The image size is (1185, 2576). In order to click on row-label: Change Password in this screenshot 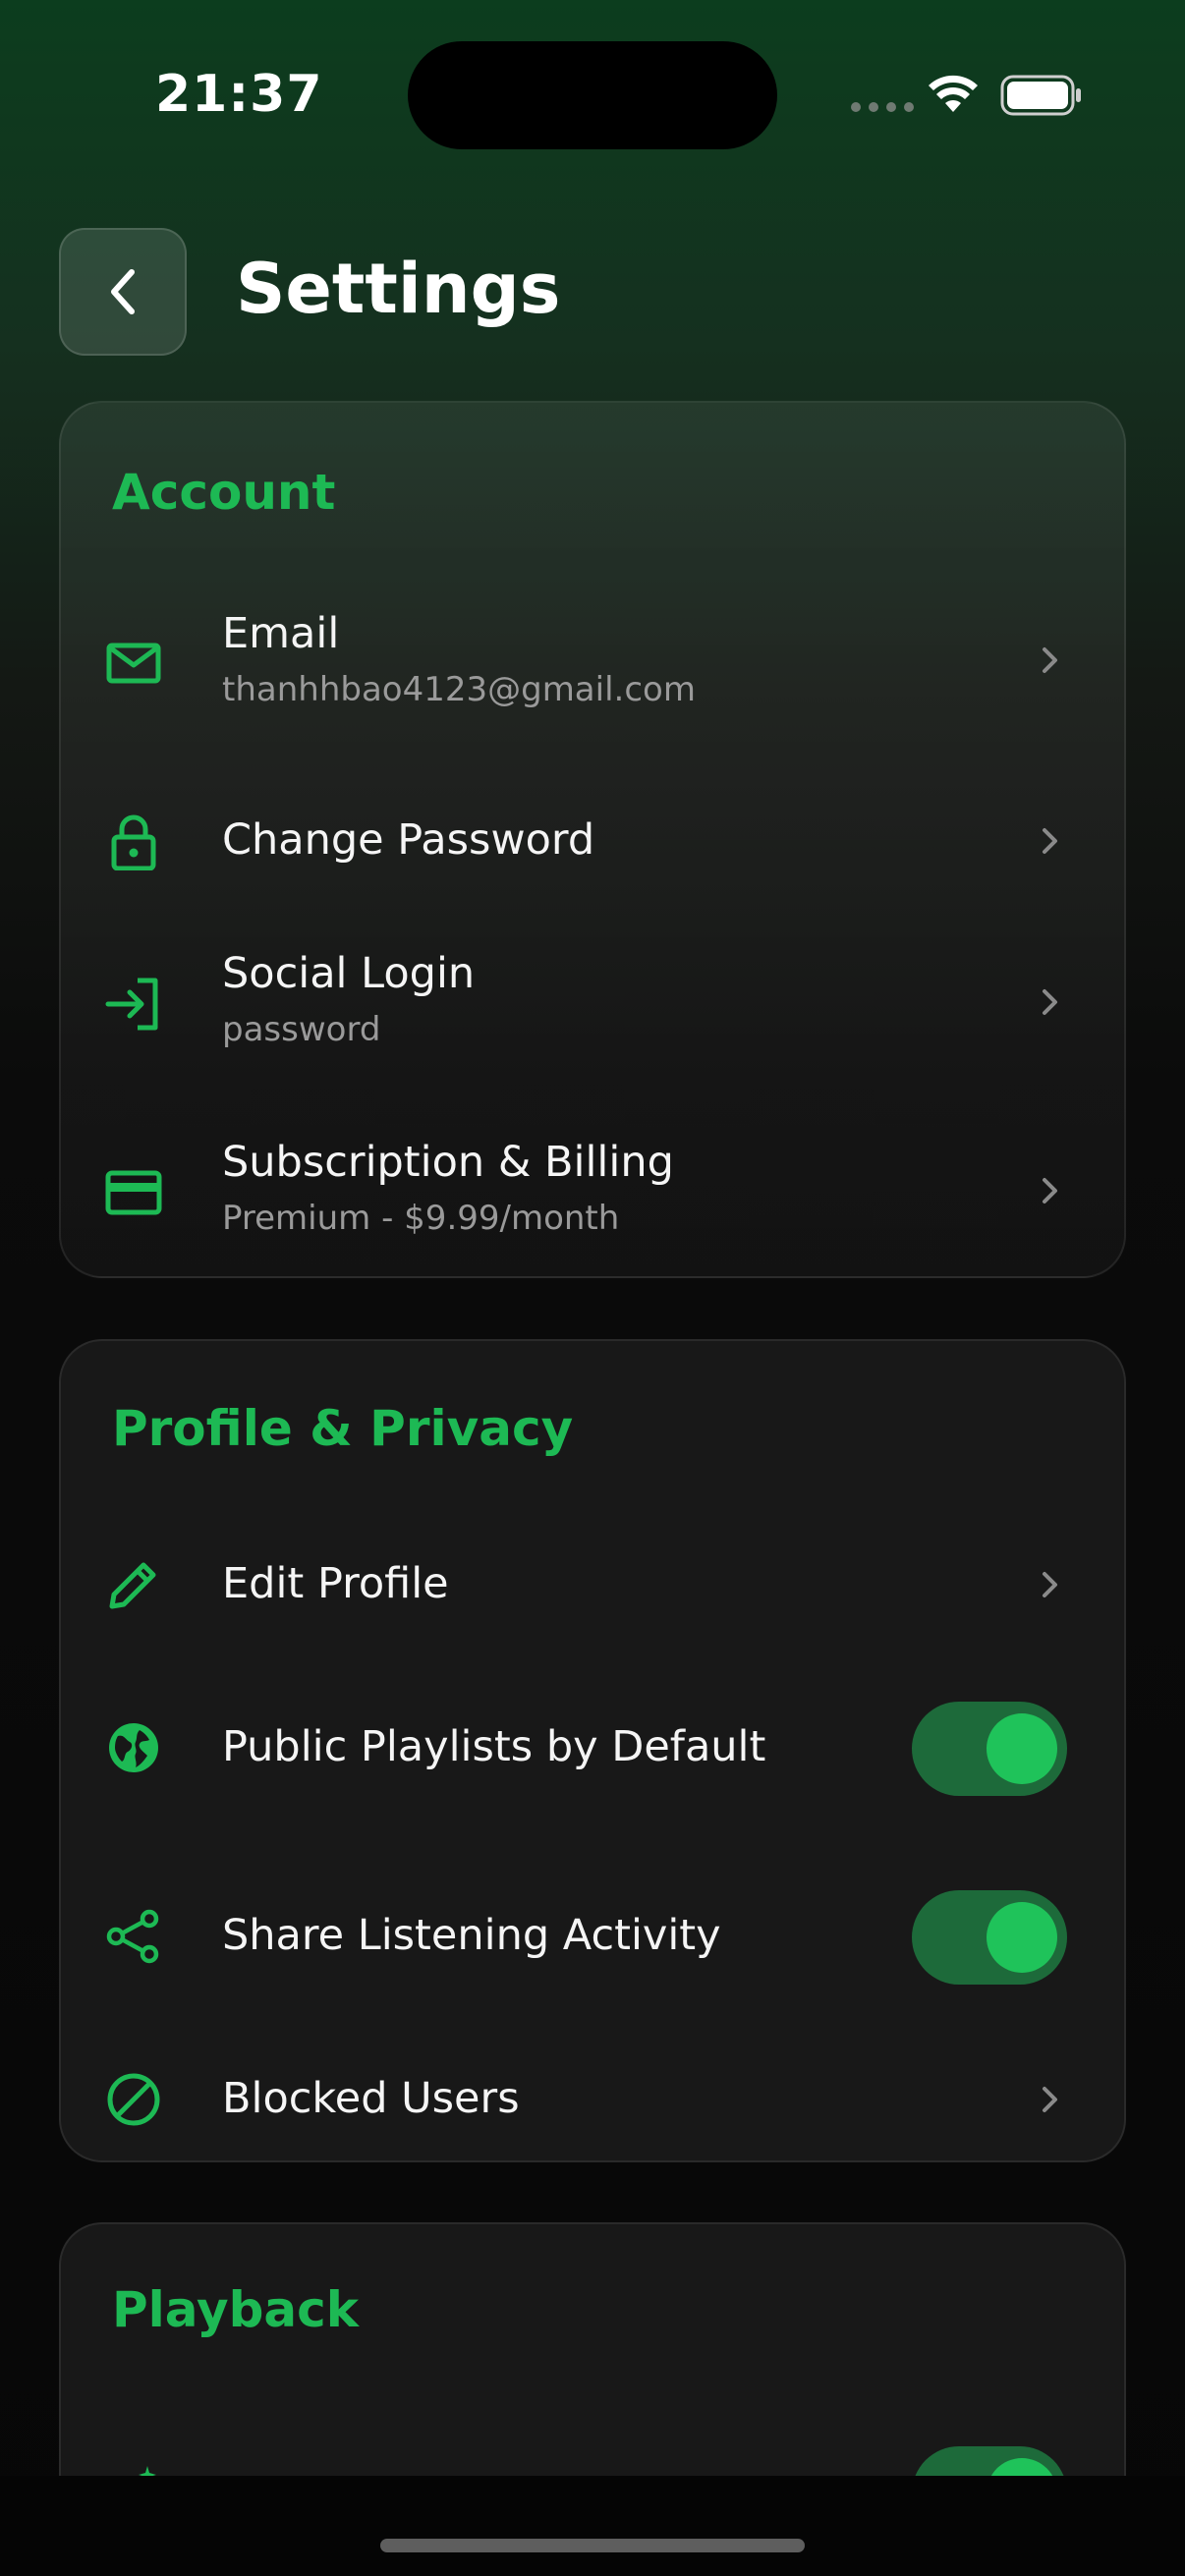, I will do `click(409, 840)`.